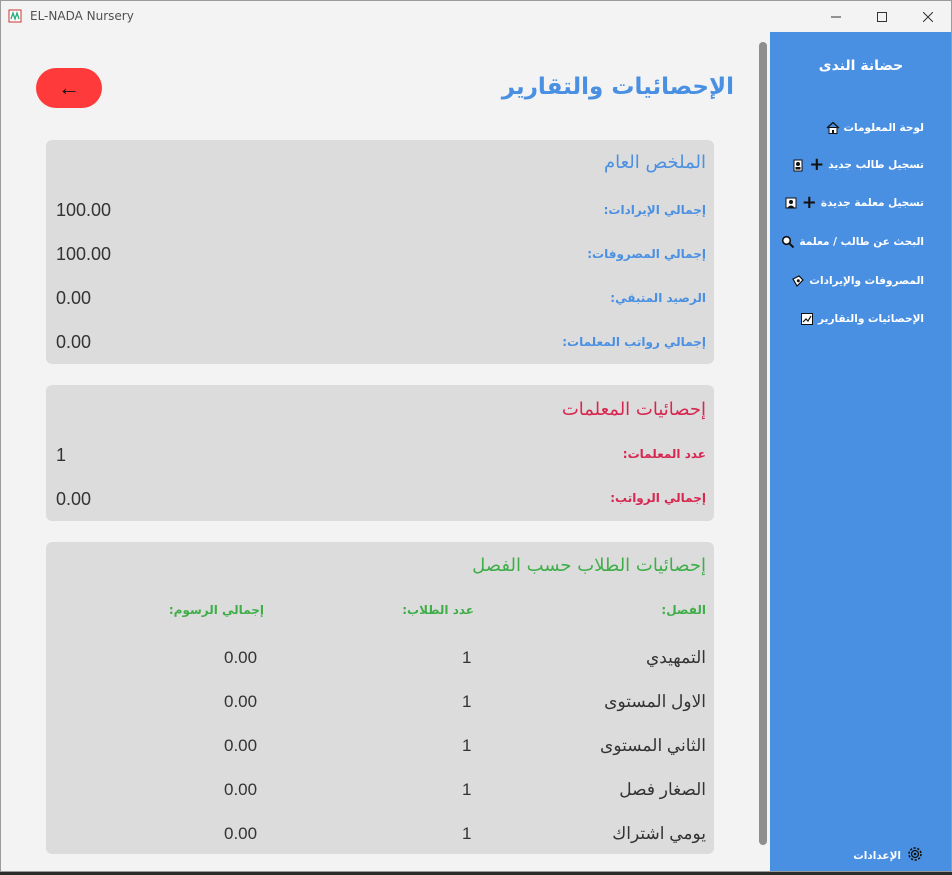  Describe the element at coordinates (633, 409) in the screenshot. I see `teachers-title: إحصائيات المعلمات` at that location.